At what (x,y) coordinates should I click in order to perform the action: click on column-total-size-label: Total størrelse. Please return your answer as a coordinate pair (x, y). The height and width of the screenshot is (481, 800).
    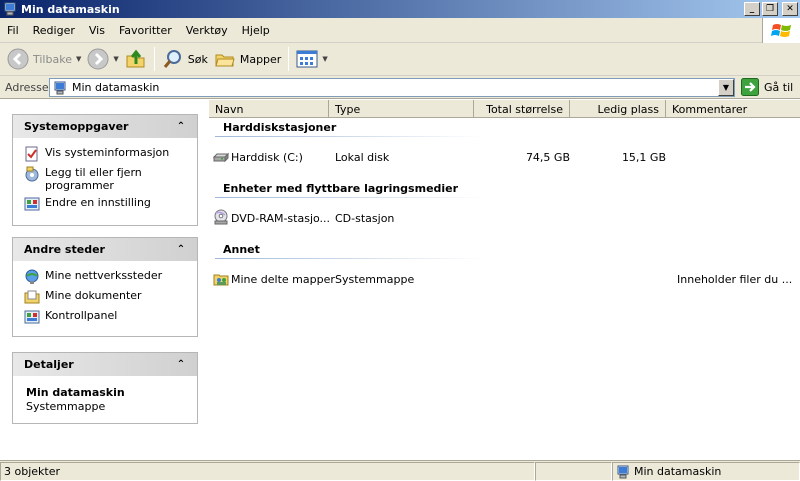
    Looking at the image, I should click on (524, 109).